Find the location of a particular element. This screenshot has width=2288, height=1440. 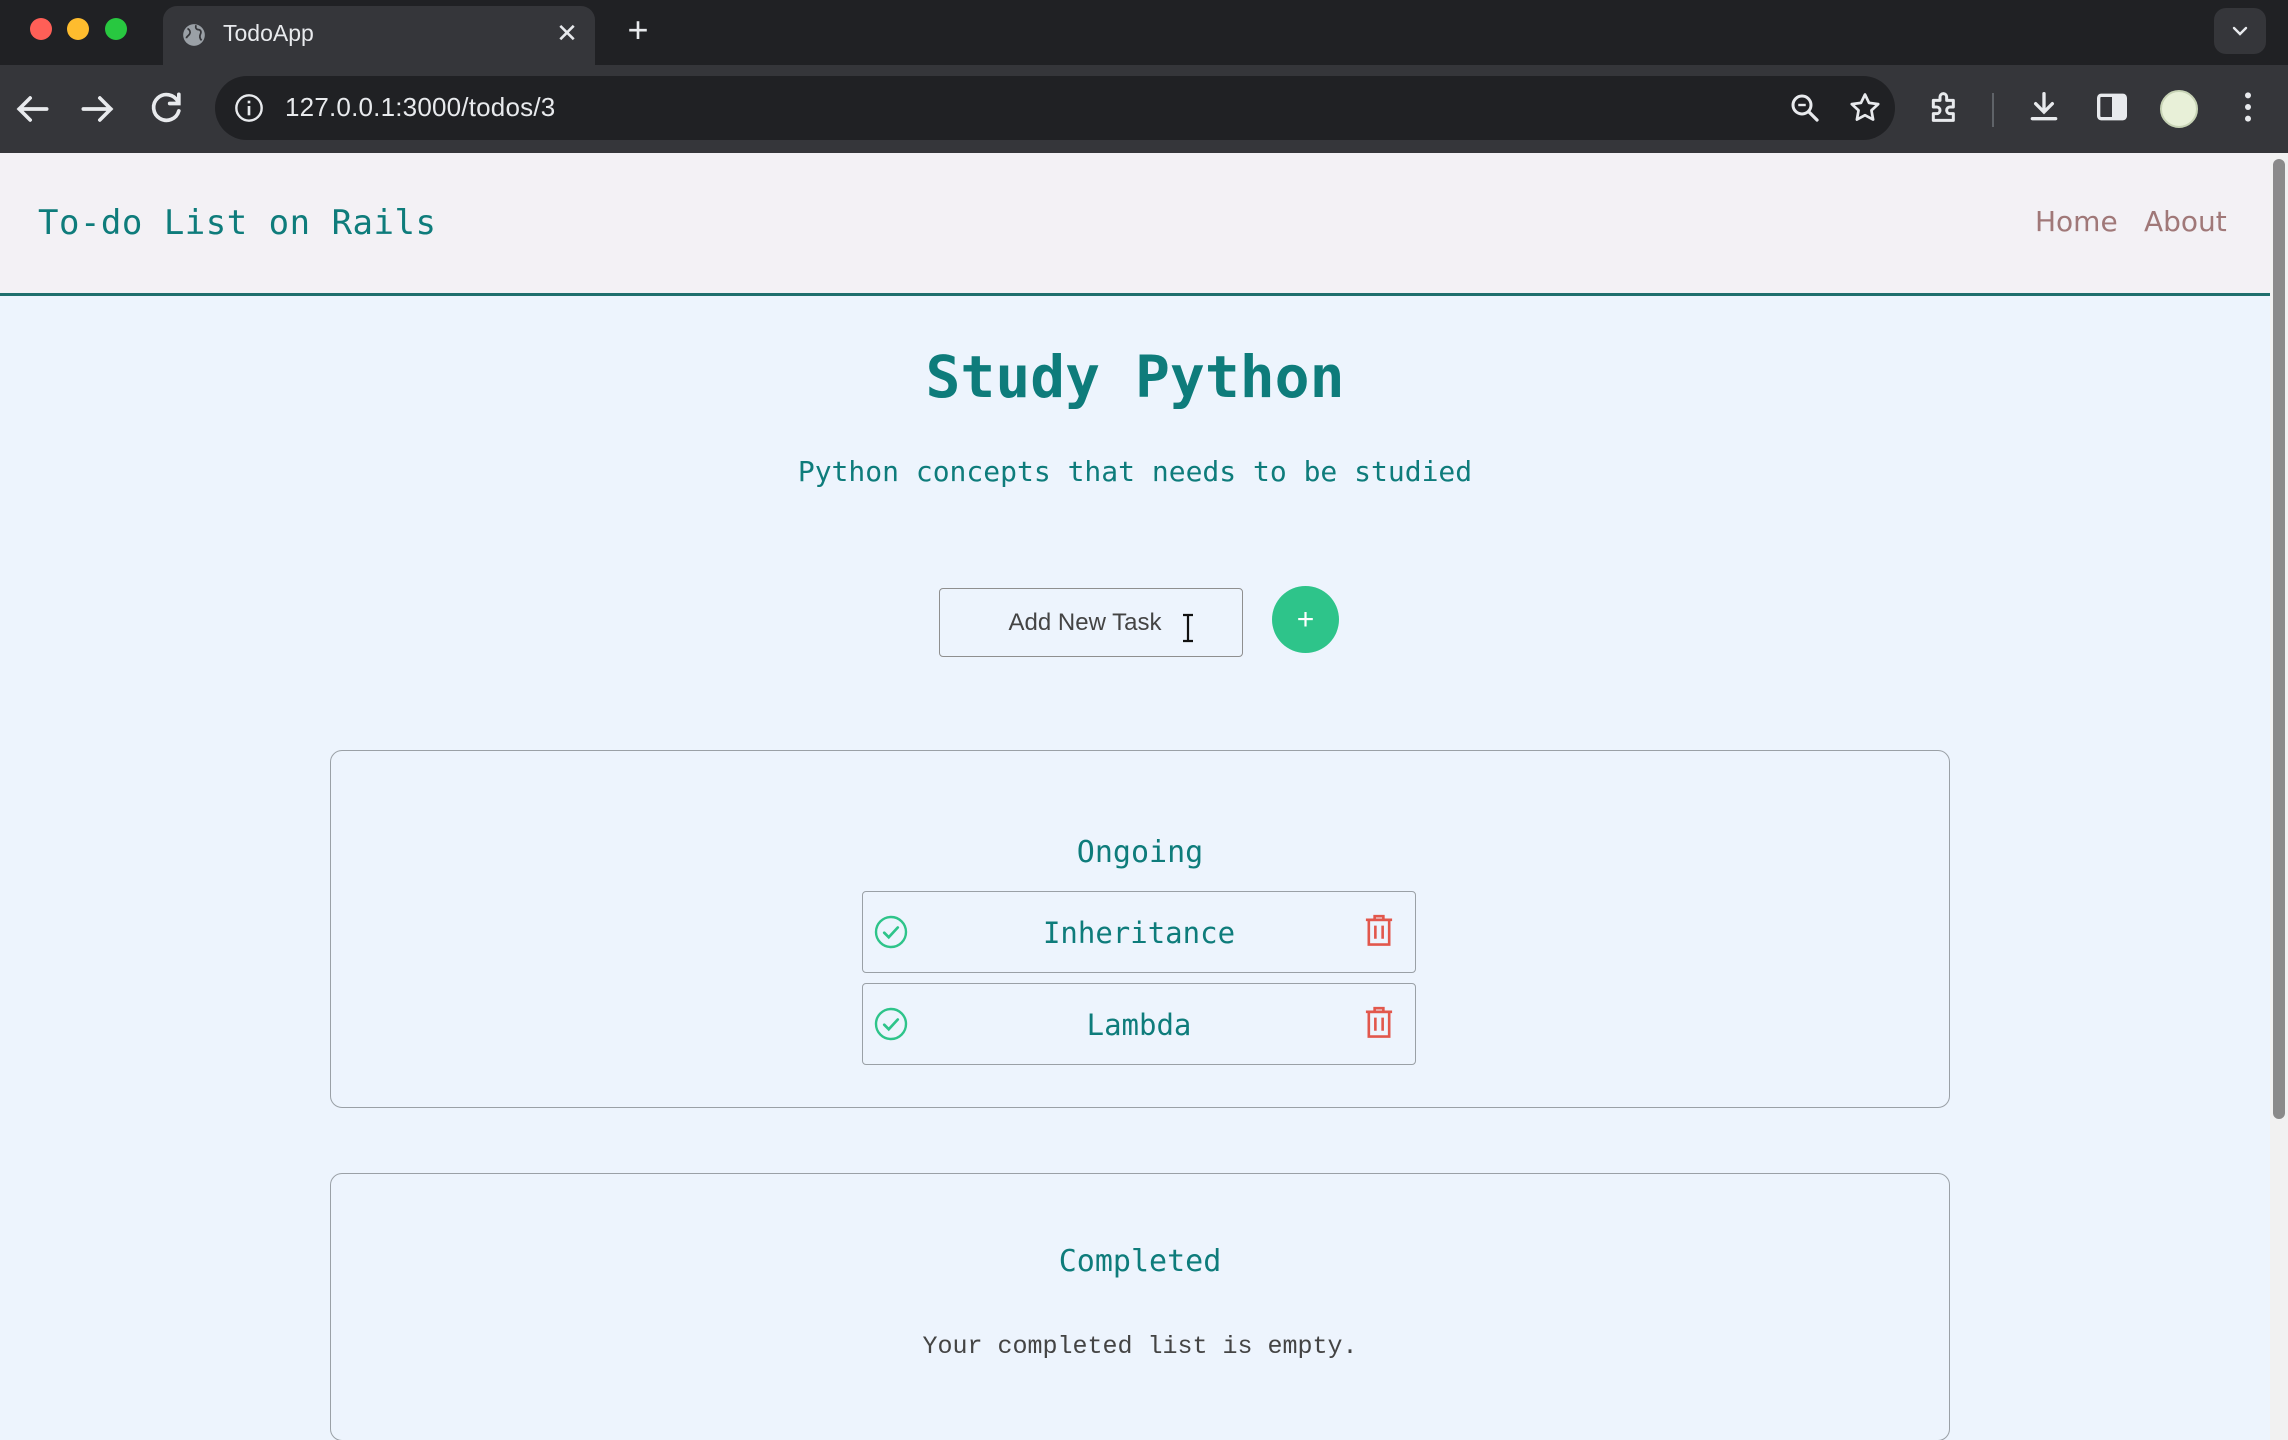

browser-tab-bar: TodoApp ✕ + is located at coordinates (1144, 32).